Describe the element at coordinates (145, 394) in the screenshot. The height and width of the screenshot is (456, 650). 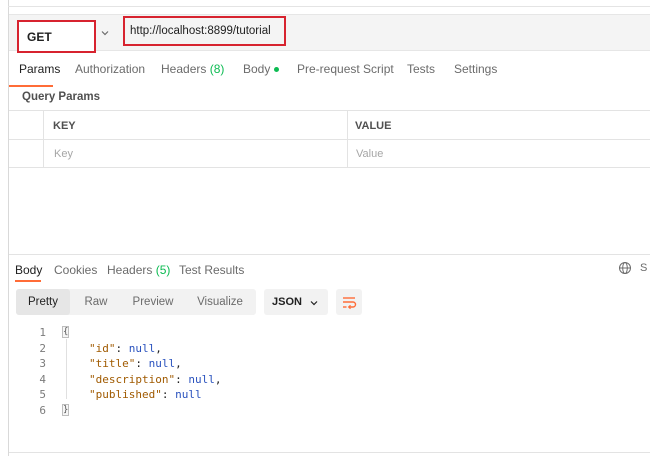
I see `code-line: "published": null` at that location.